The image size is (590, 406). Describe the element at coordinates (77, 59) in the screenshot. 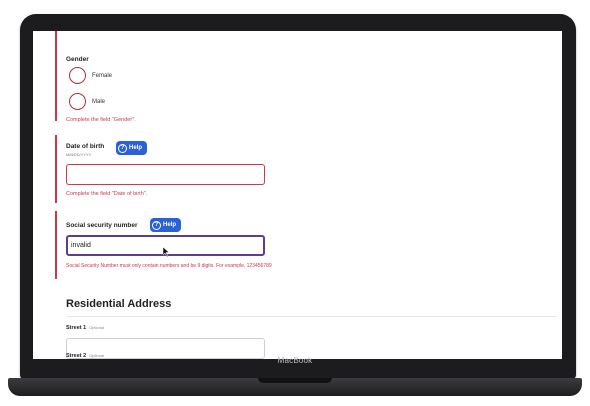

I see `gender-label: Gender` at that location.